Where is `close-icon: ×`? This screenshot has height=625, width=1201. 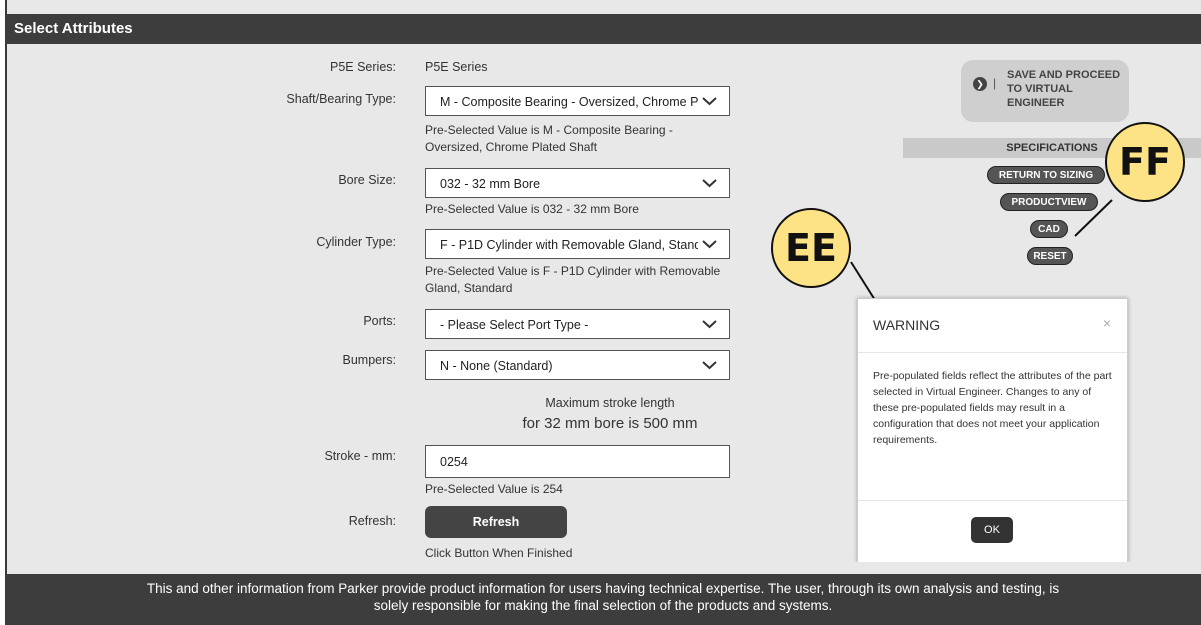
close-icon: × is located at coordinates (1107, 323).